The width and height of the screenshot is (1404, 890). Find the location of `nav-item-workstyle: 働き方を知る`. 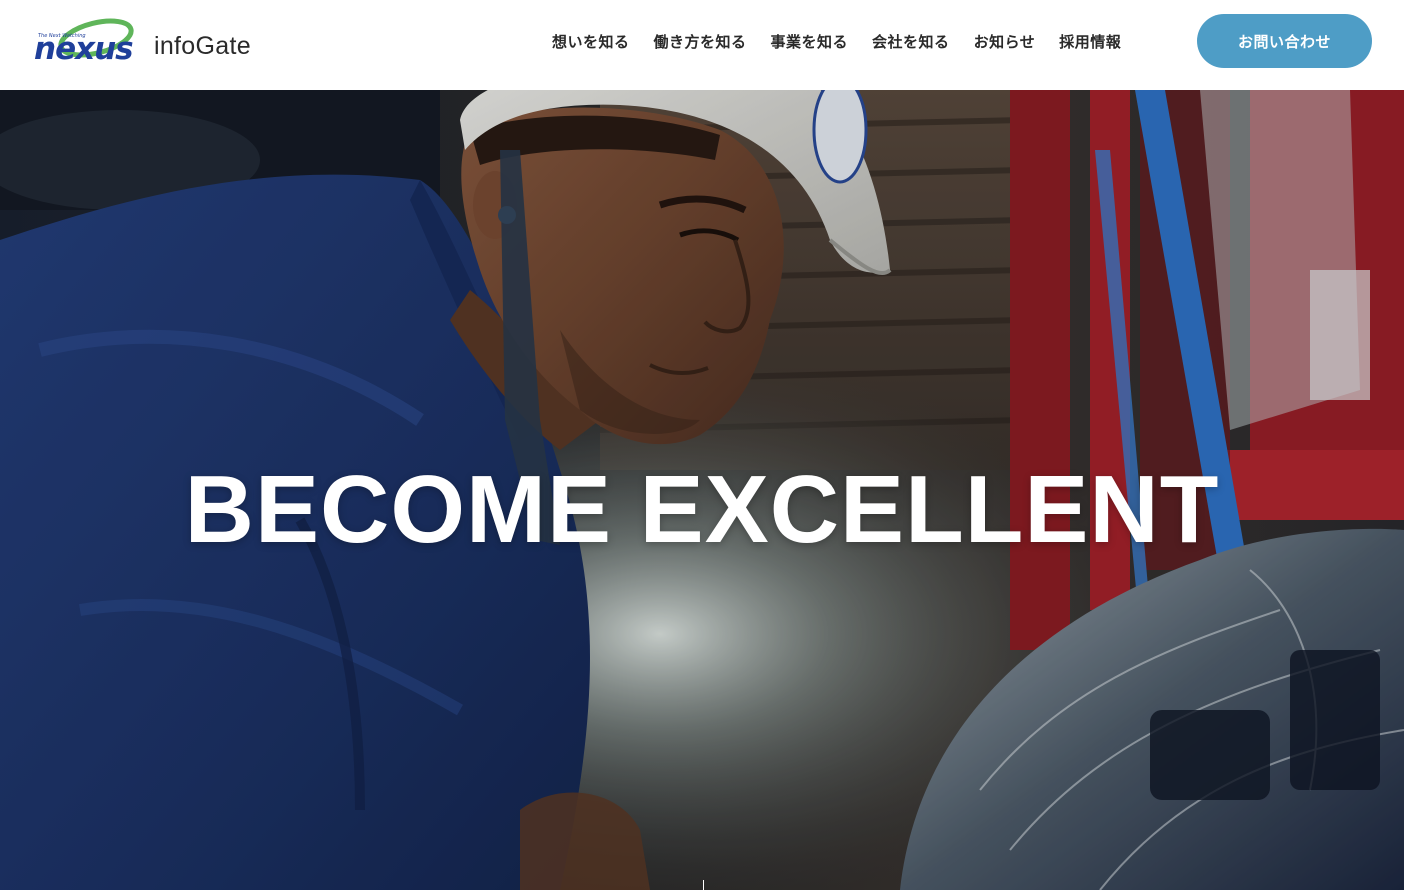

nav-item-workstyle: 働き方を知る is located at coordinates (700, 41).